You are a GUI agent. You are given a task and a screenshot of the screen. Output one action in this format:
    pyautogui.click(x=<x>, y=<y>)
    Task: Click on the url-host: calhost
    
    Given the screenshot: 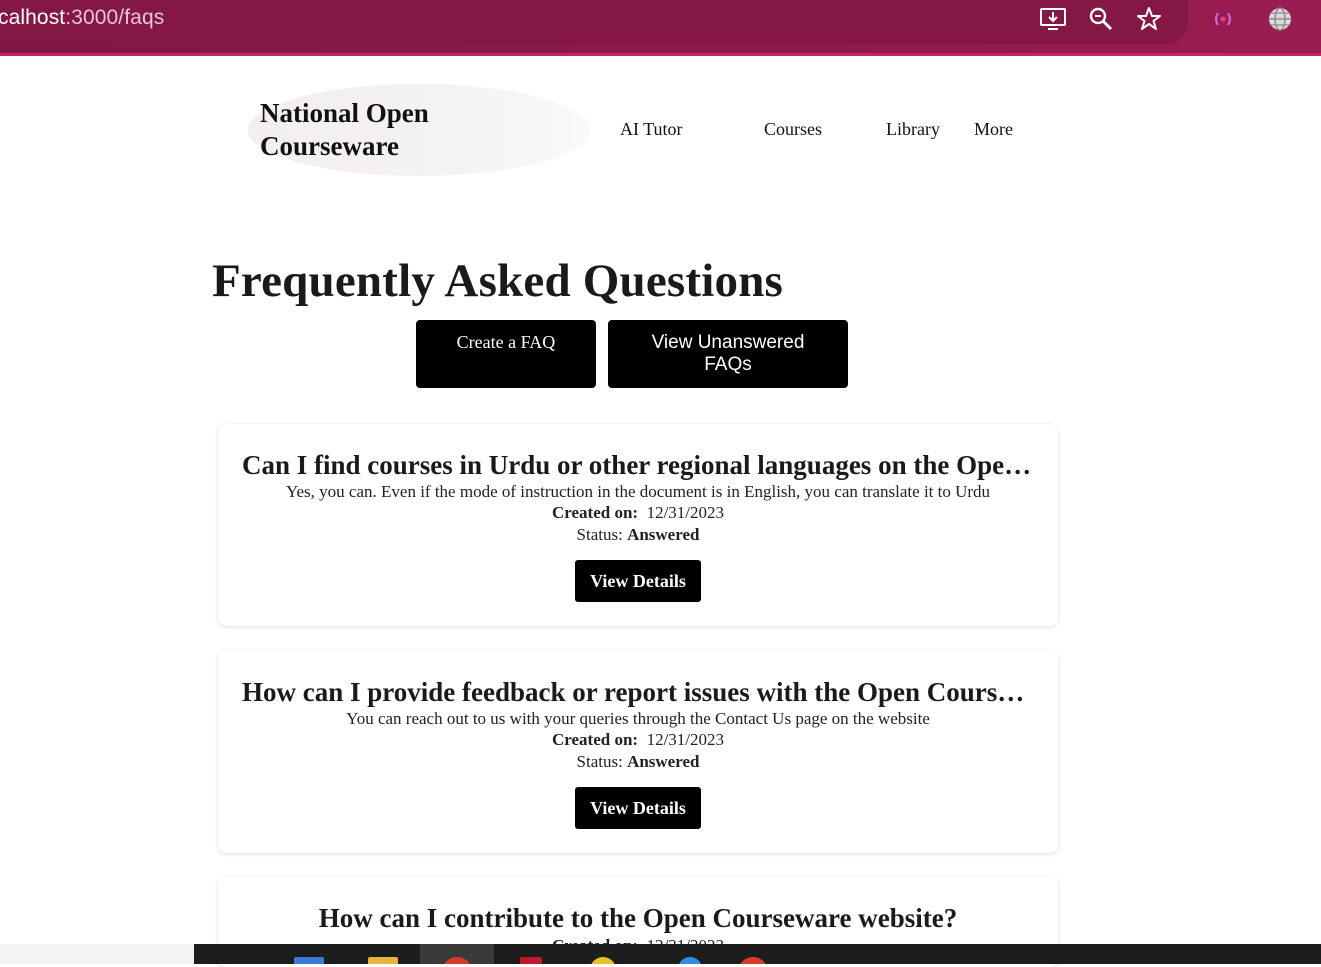 What is the action you would take?
    pyautogui.click(x=33, y=17)
    